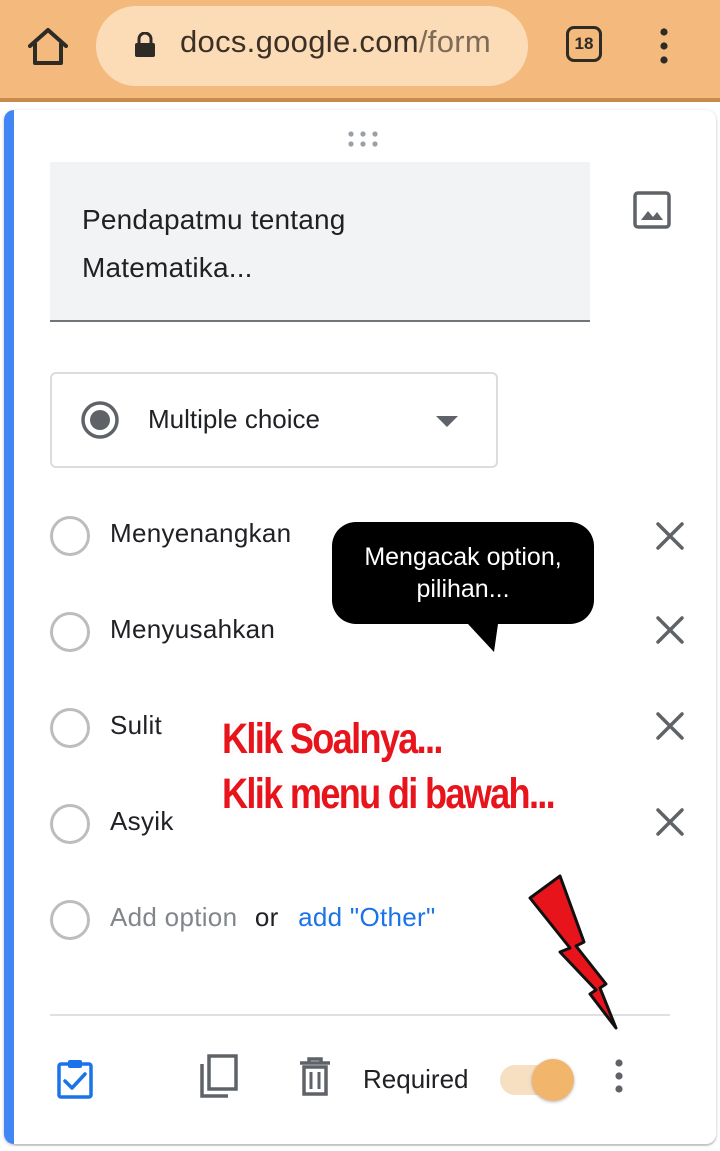 This screenshot has height=1151, width=720. I want to click on drag-handle-icon, so click(363, 139).